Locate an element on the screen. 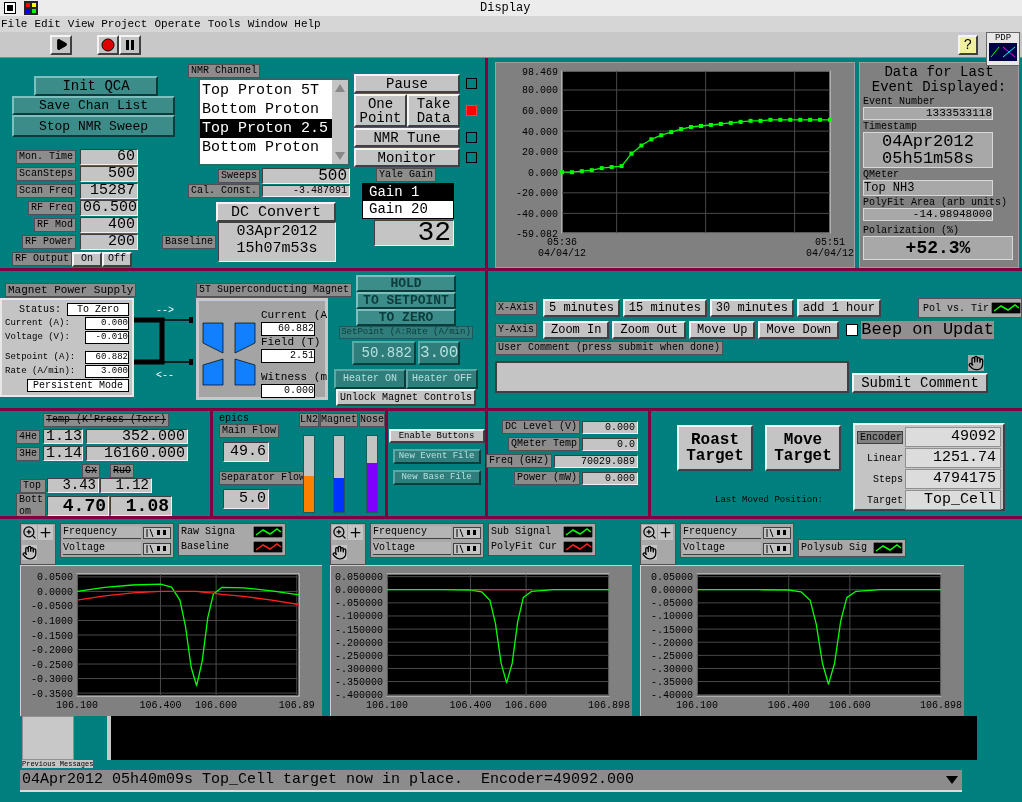  field-label: Magnet is located at coordinates (339, 420).